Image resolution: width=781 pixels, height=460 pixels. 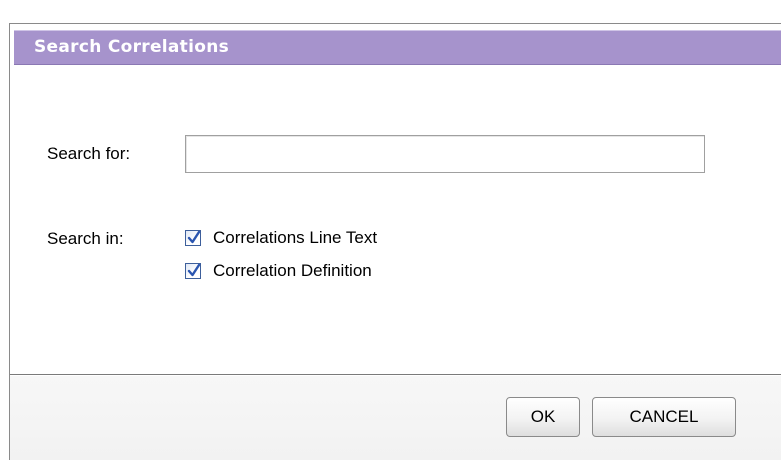 I want to click on option-correlation-definition: Correlation Definition, so click(x=278, y=271).